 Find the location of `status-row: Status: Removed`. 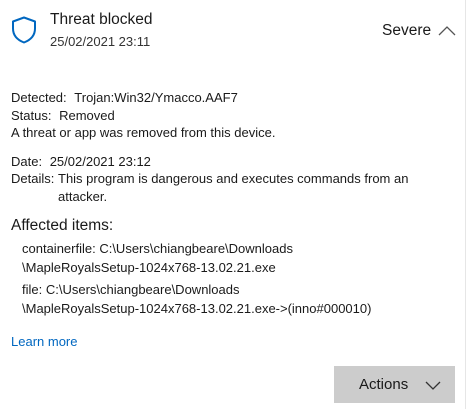

status-row: Status: Removed is located at coordinates (63, 116).